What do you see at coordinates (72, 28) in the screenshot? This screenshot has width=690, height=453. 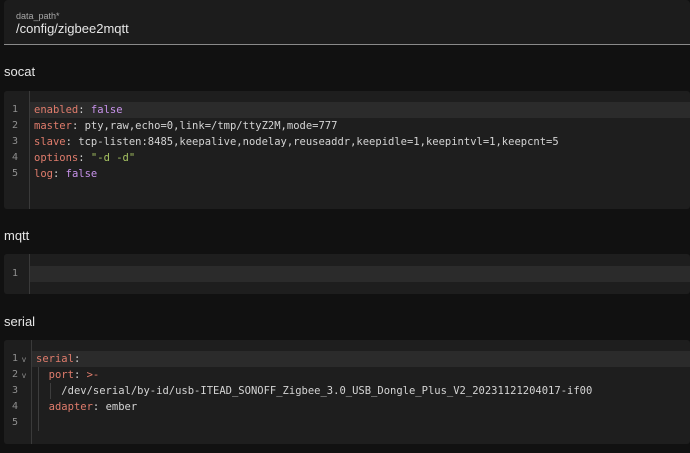 I see `data-path-input: /config/zigbee2mqtt` at bounding box center [72, 28].